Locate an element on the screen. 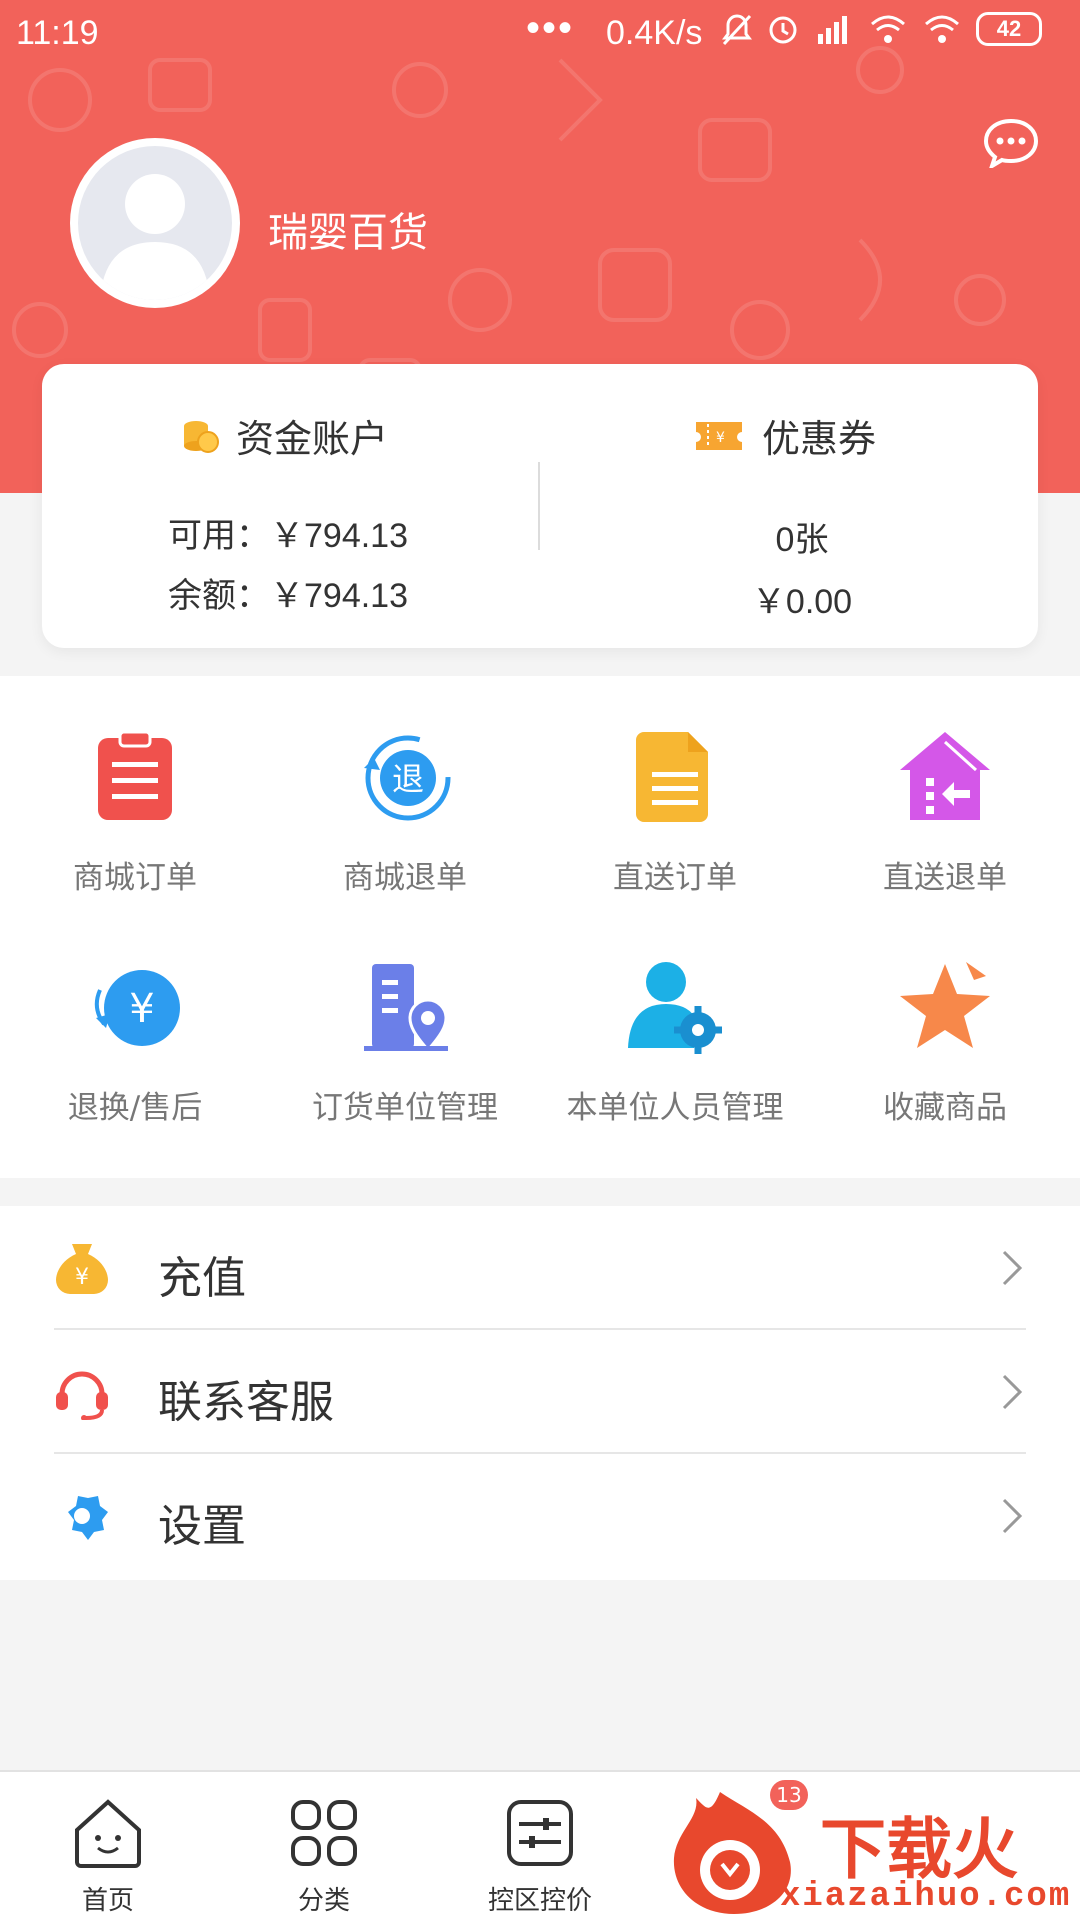  tab-label: 控区控价 is located at coordinates (539, 1901).